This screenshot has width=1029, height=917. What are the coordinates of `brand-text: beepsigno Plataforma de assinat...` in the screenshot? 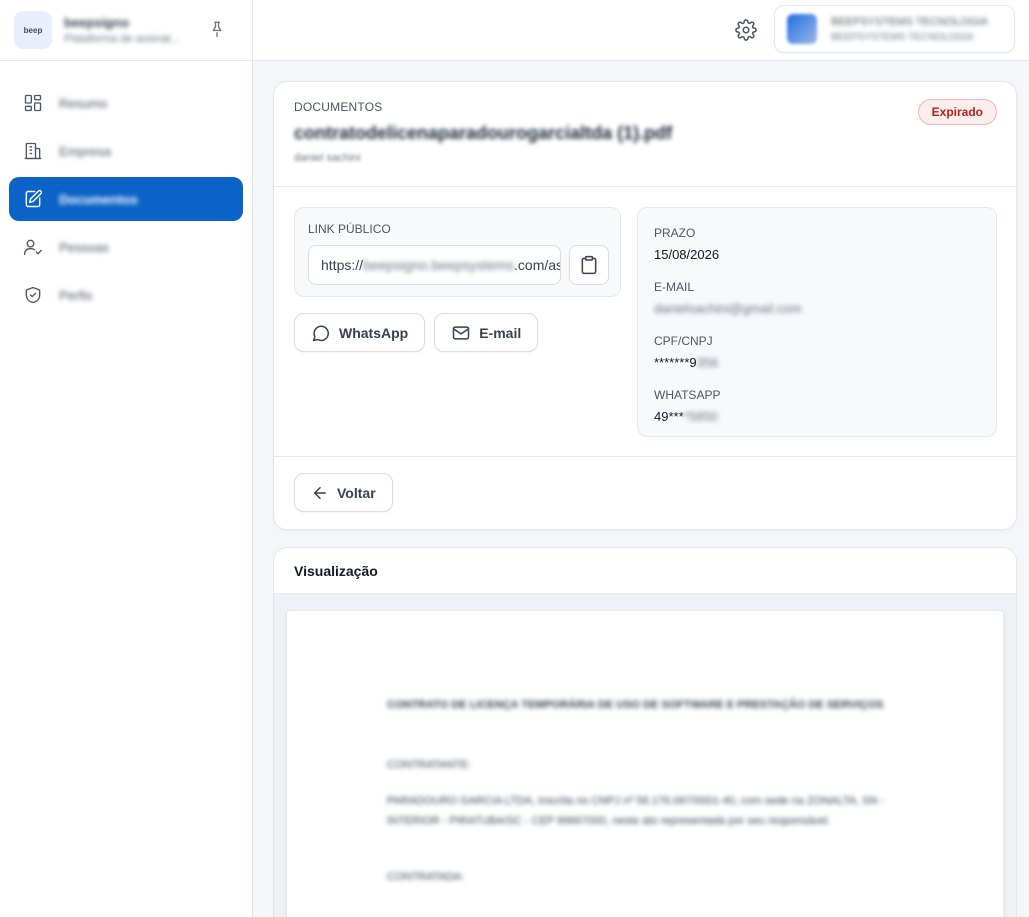 It's located at (122, 30).